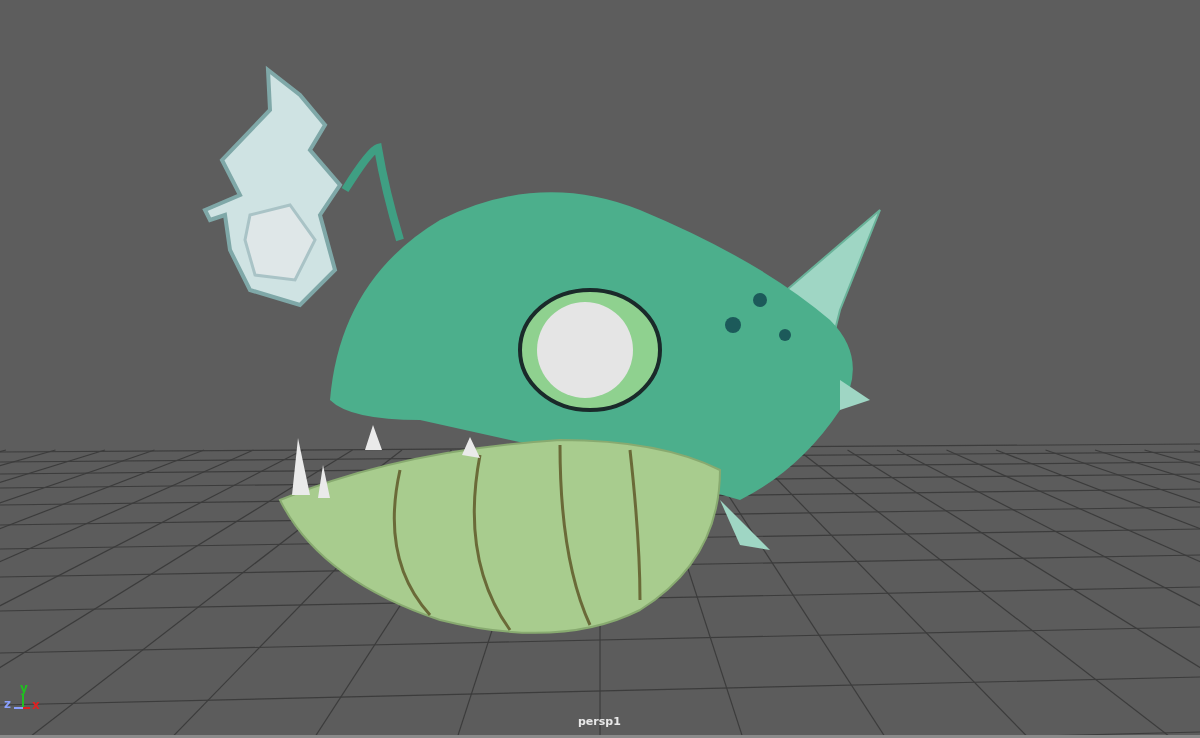 The image size is (1200, 738). I want to click on axis-label: x, so click(36, 705).